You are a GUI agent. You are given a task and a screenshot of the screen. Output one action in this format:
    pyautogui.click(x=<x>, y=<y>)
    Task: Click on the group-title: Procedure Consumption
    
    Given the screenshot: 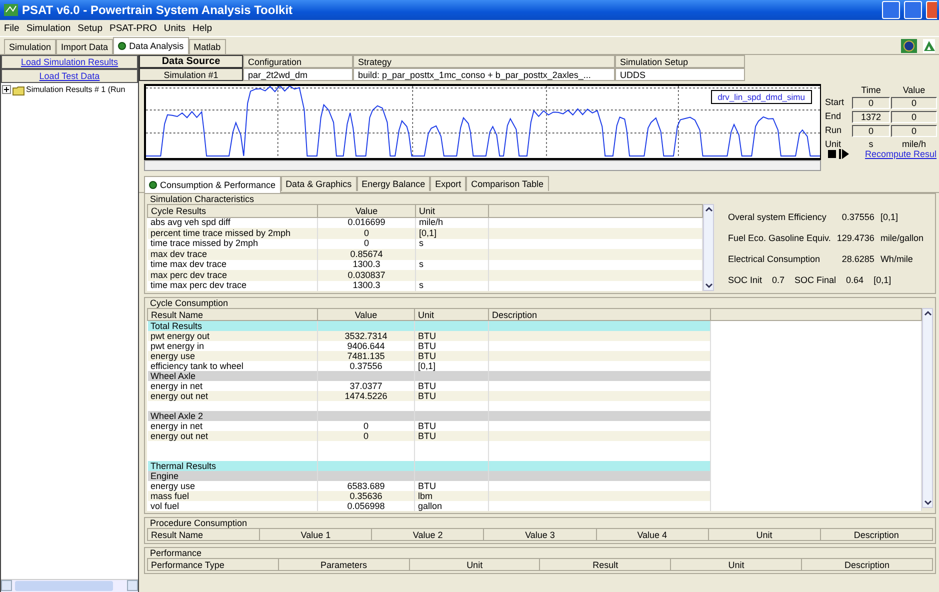 What is the action you would take?
    pyautogui.click(x=199, y=523)
    